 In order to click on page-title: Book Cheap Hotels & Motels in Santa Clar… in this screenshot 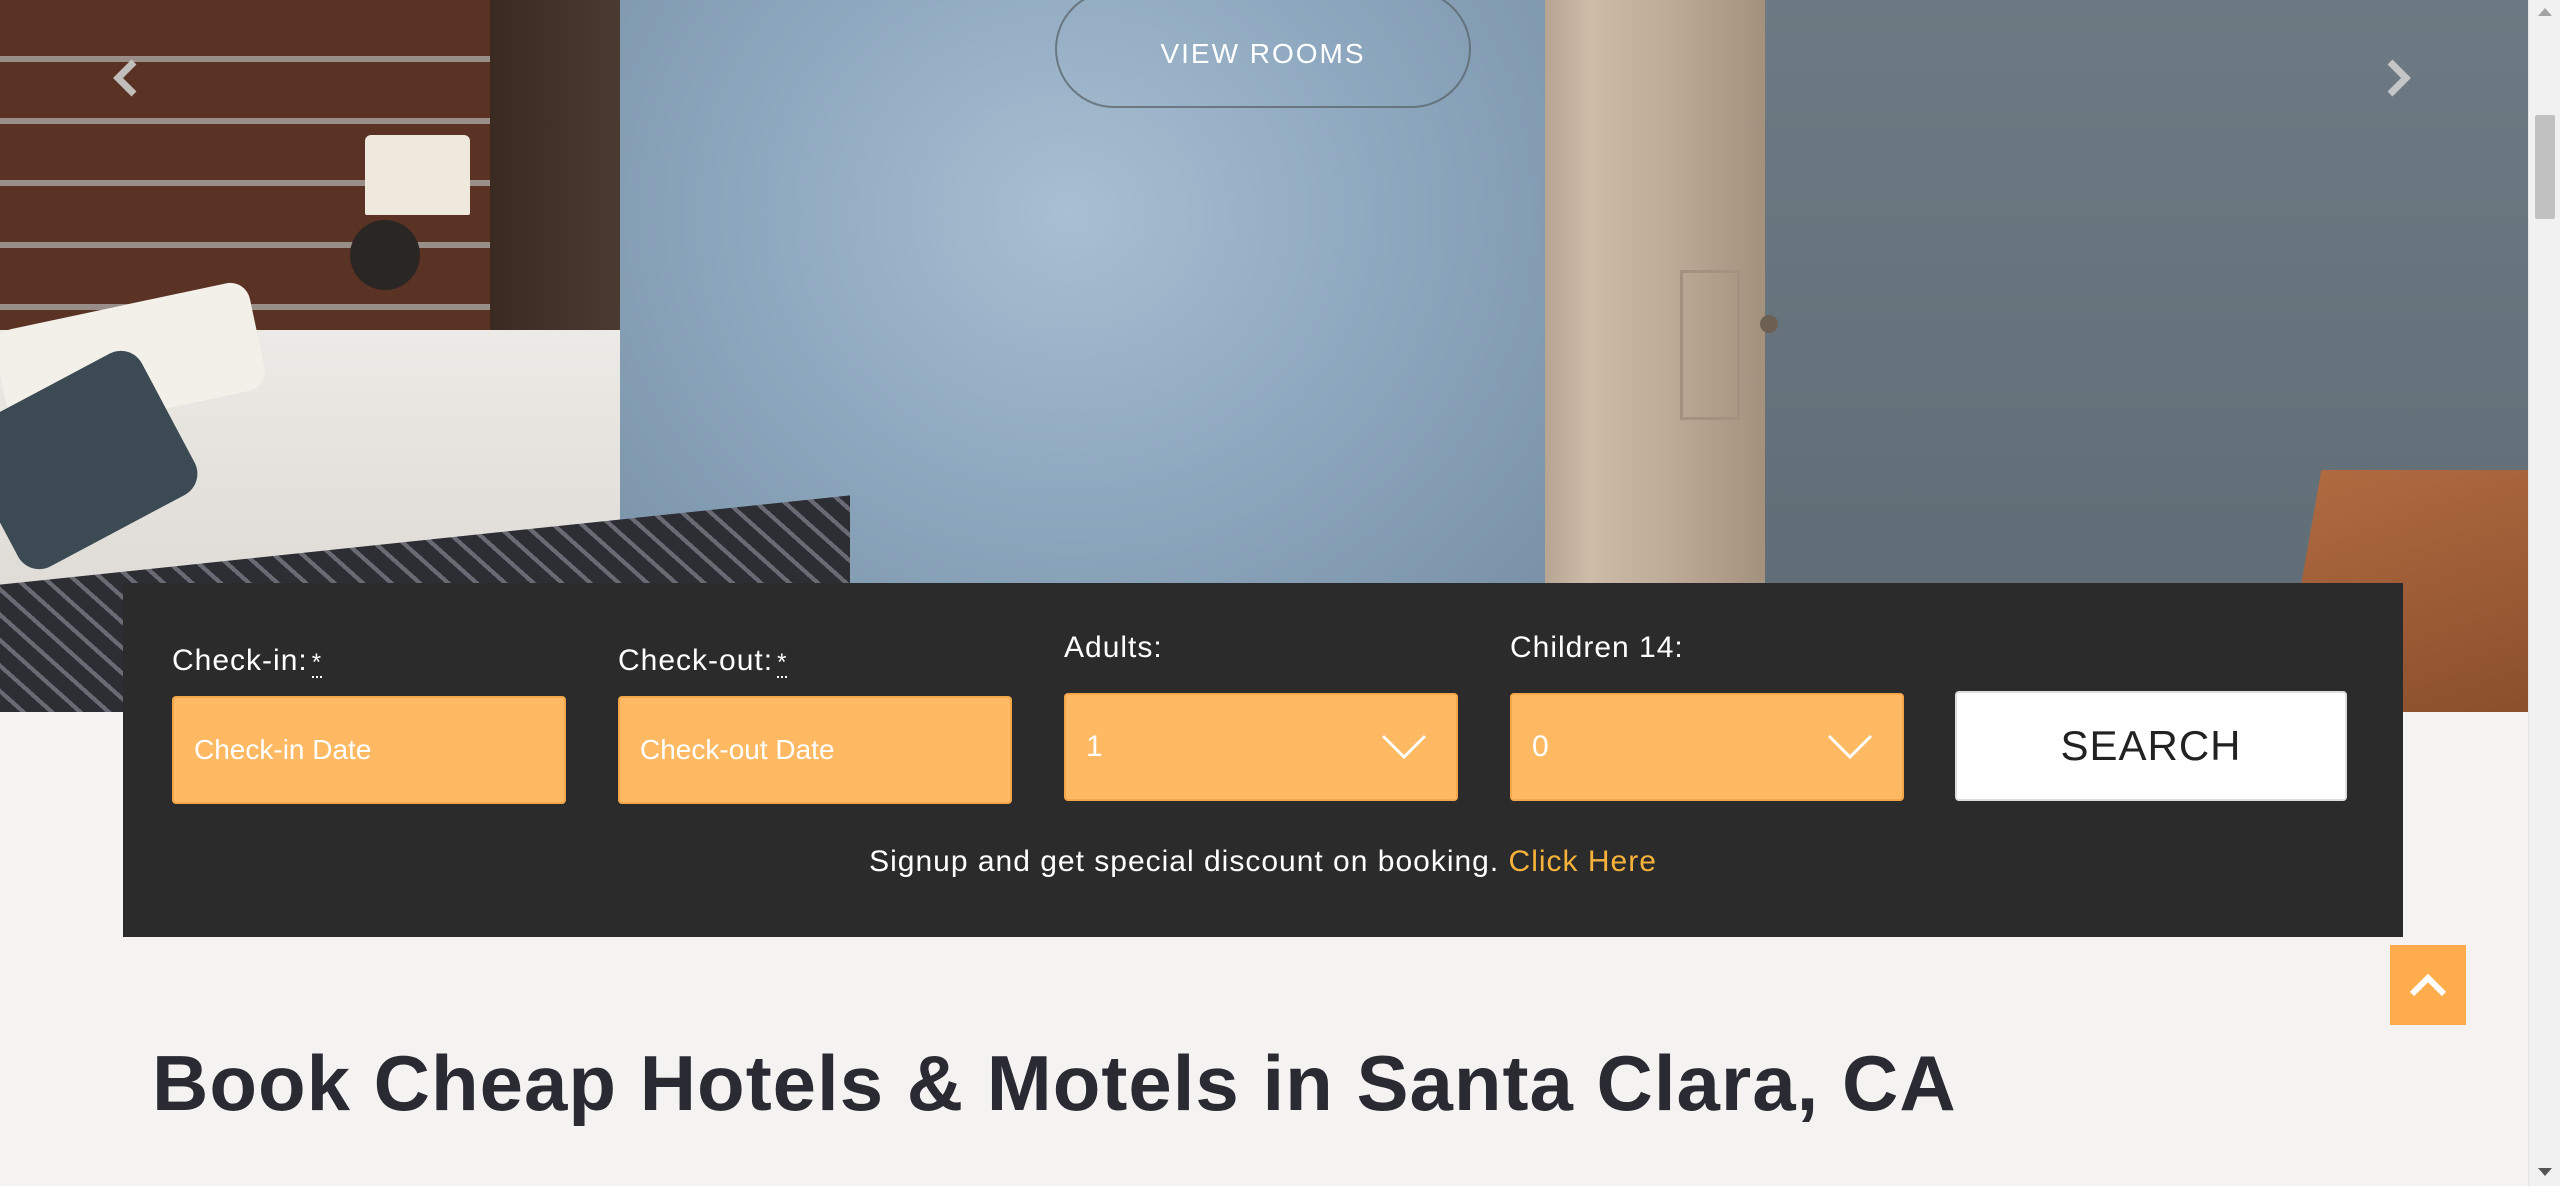, I will do `click(1054, 1083)`.